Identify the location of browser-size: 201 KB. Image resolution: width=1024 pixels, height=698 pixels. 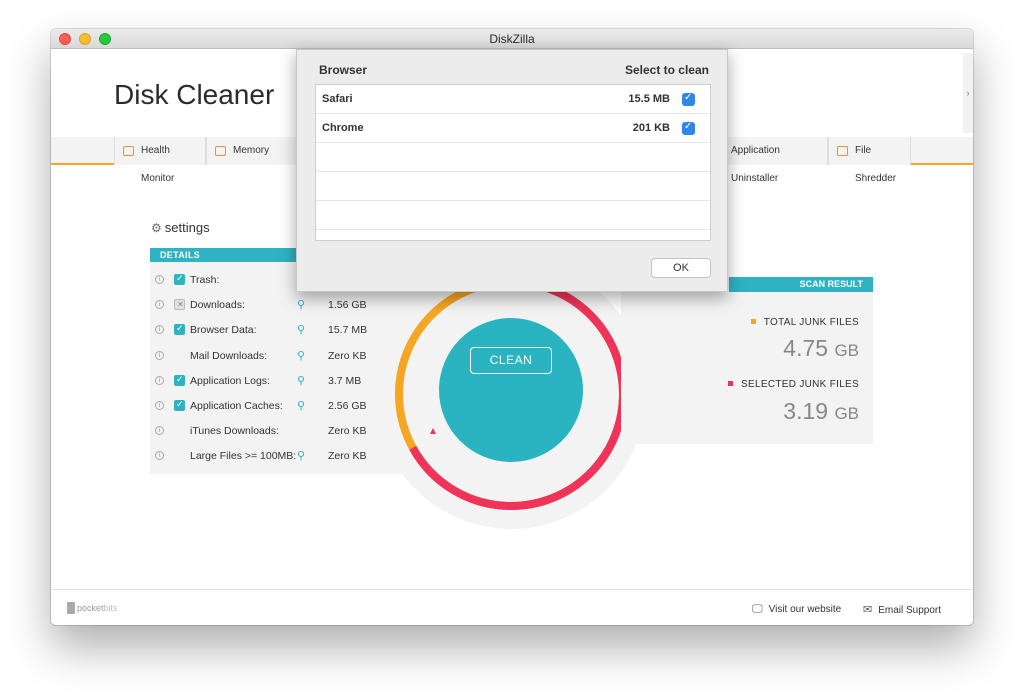
(651, 128).